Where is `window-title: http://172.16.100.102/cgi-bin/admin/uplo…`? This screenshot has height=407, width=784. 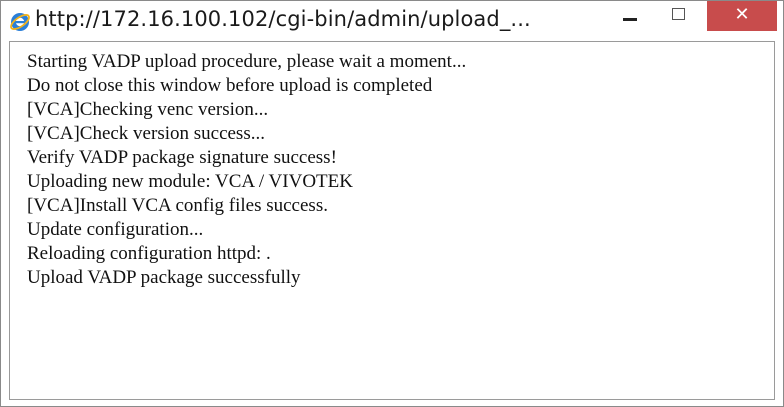
window-title: http://172.16.100.102/cgi-bin/admin/uplo… is located at coordinates (283, 19).